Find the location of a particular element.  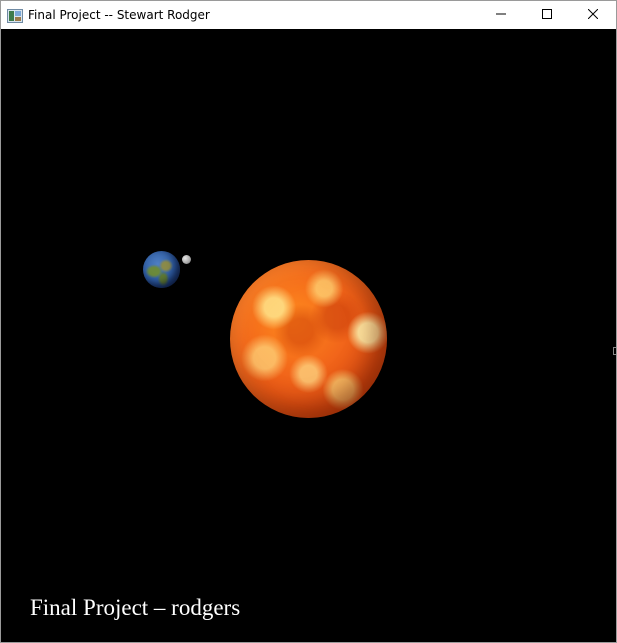

window-controls is located at coordinates (547, 15).